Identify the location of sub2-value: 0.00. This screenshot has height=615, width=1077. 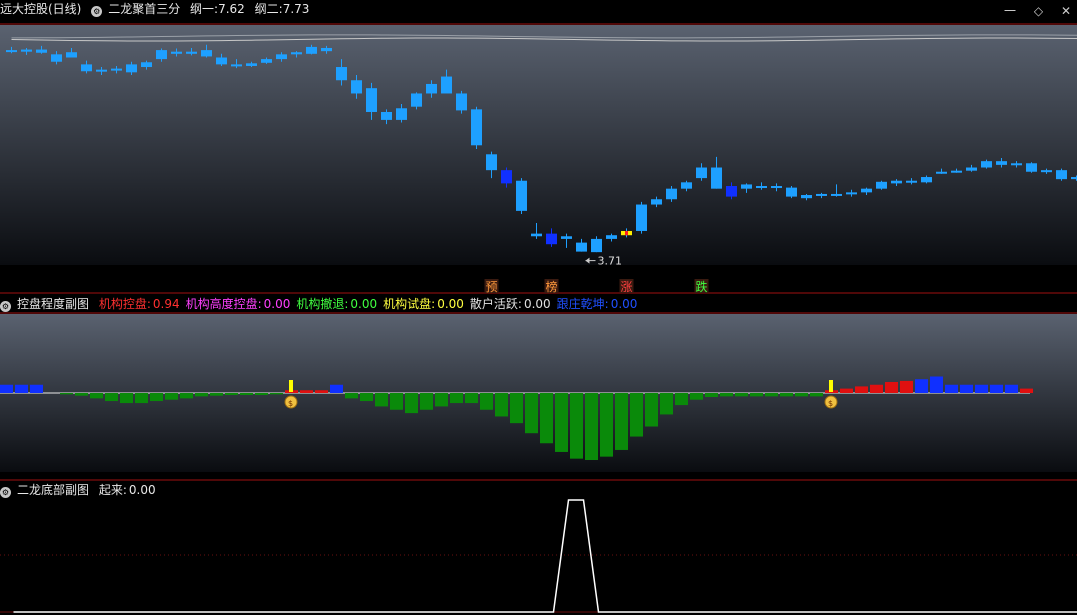
(142, 490).